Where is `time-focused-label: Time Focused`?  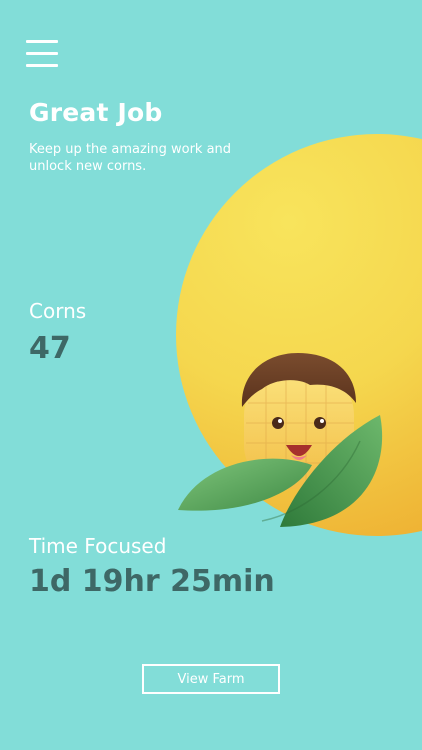
time-focused-label: Time Focused is located at coordinates (98, 546).